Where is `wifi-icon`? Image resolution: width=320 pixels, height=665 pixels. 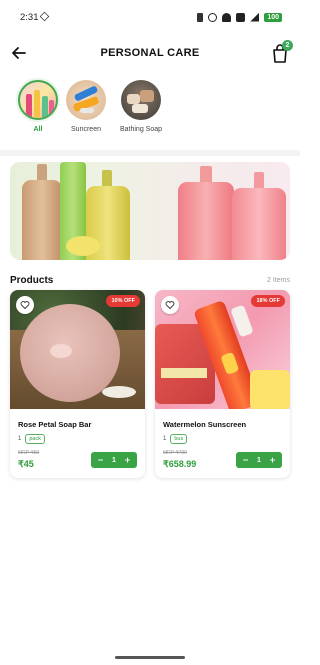 wifi-icon is located at coordinates (227, 17).